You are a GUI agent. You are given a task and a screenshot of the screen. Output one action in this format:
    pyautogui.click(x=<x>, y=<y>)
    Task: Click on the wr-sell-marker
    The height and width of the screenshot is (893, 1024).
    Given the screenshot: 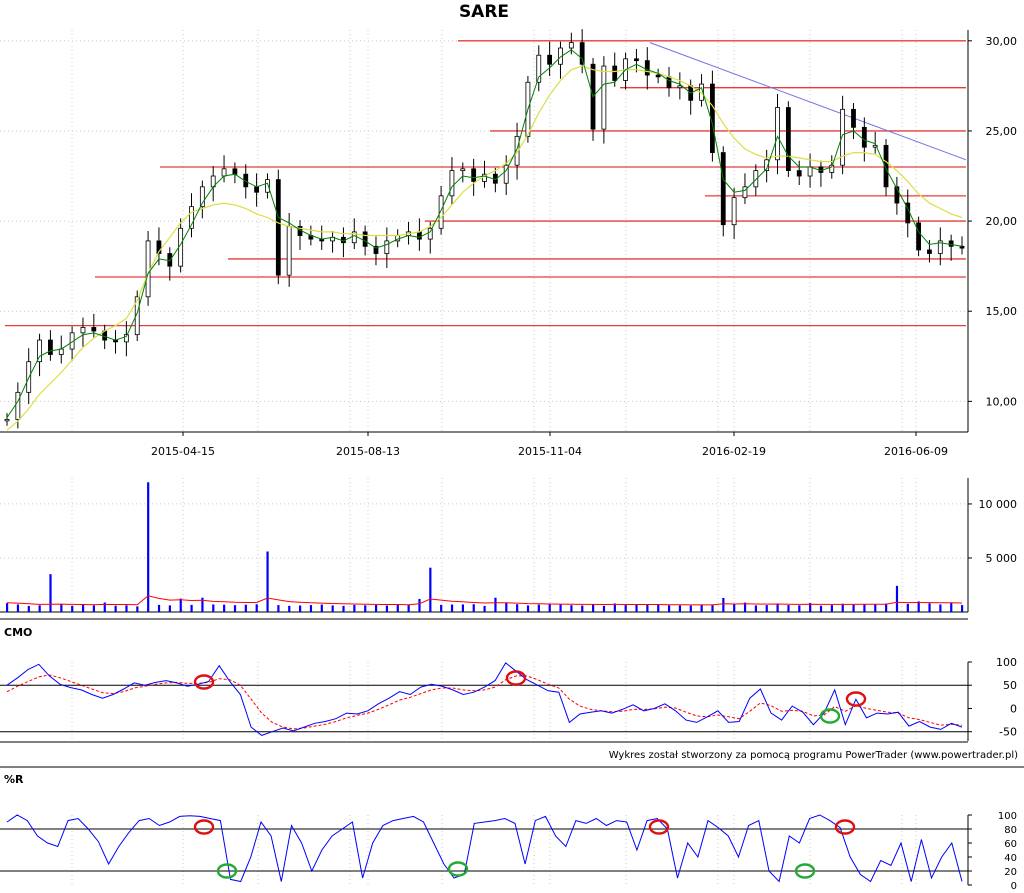 What is the action you would take?
    pyautogui.click(x=204, y=827)
    